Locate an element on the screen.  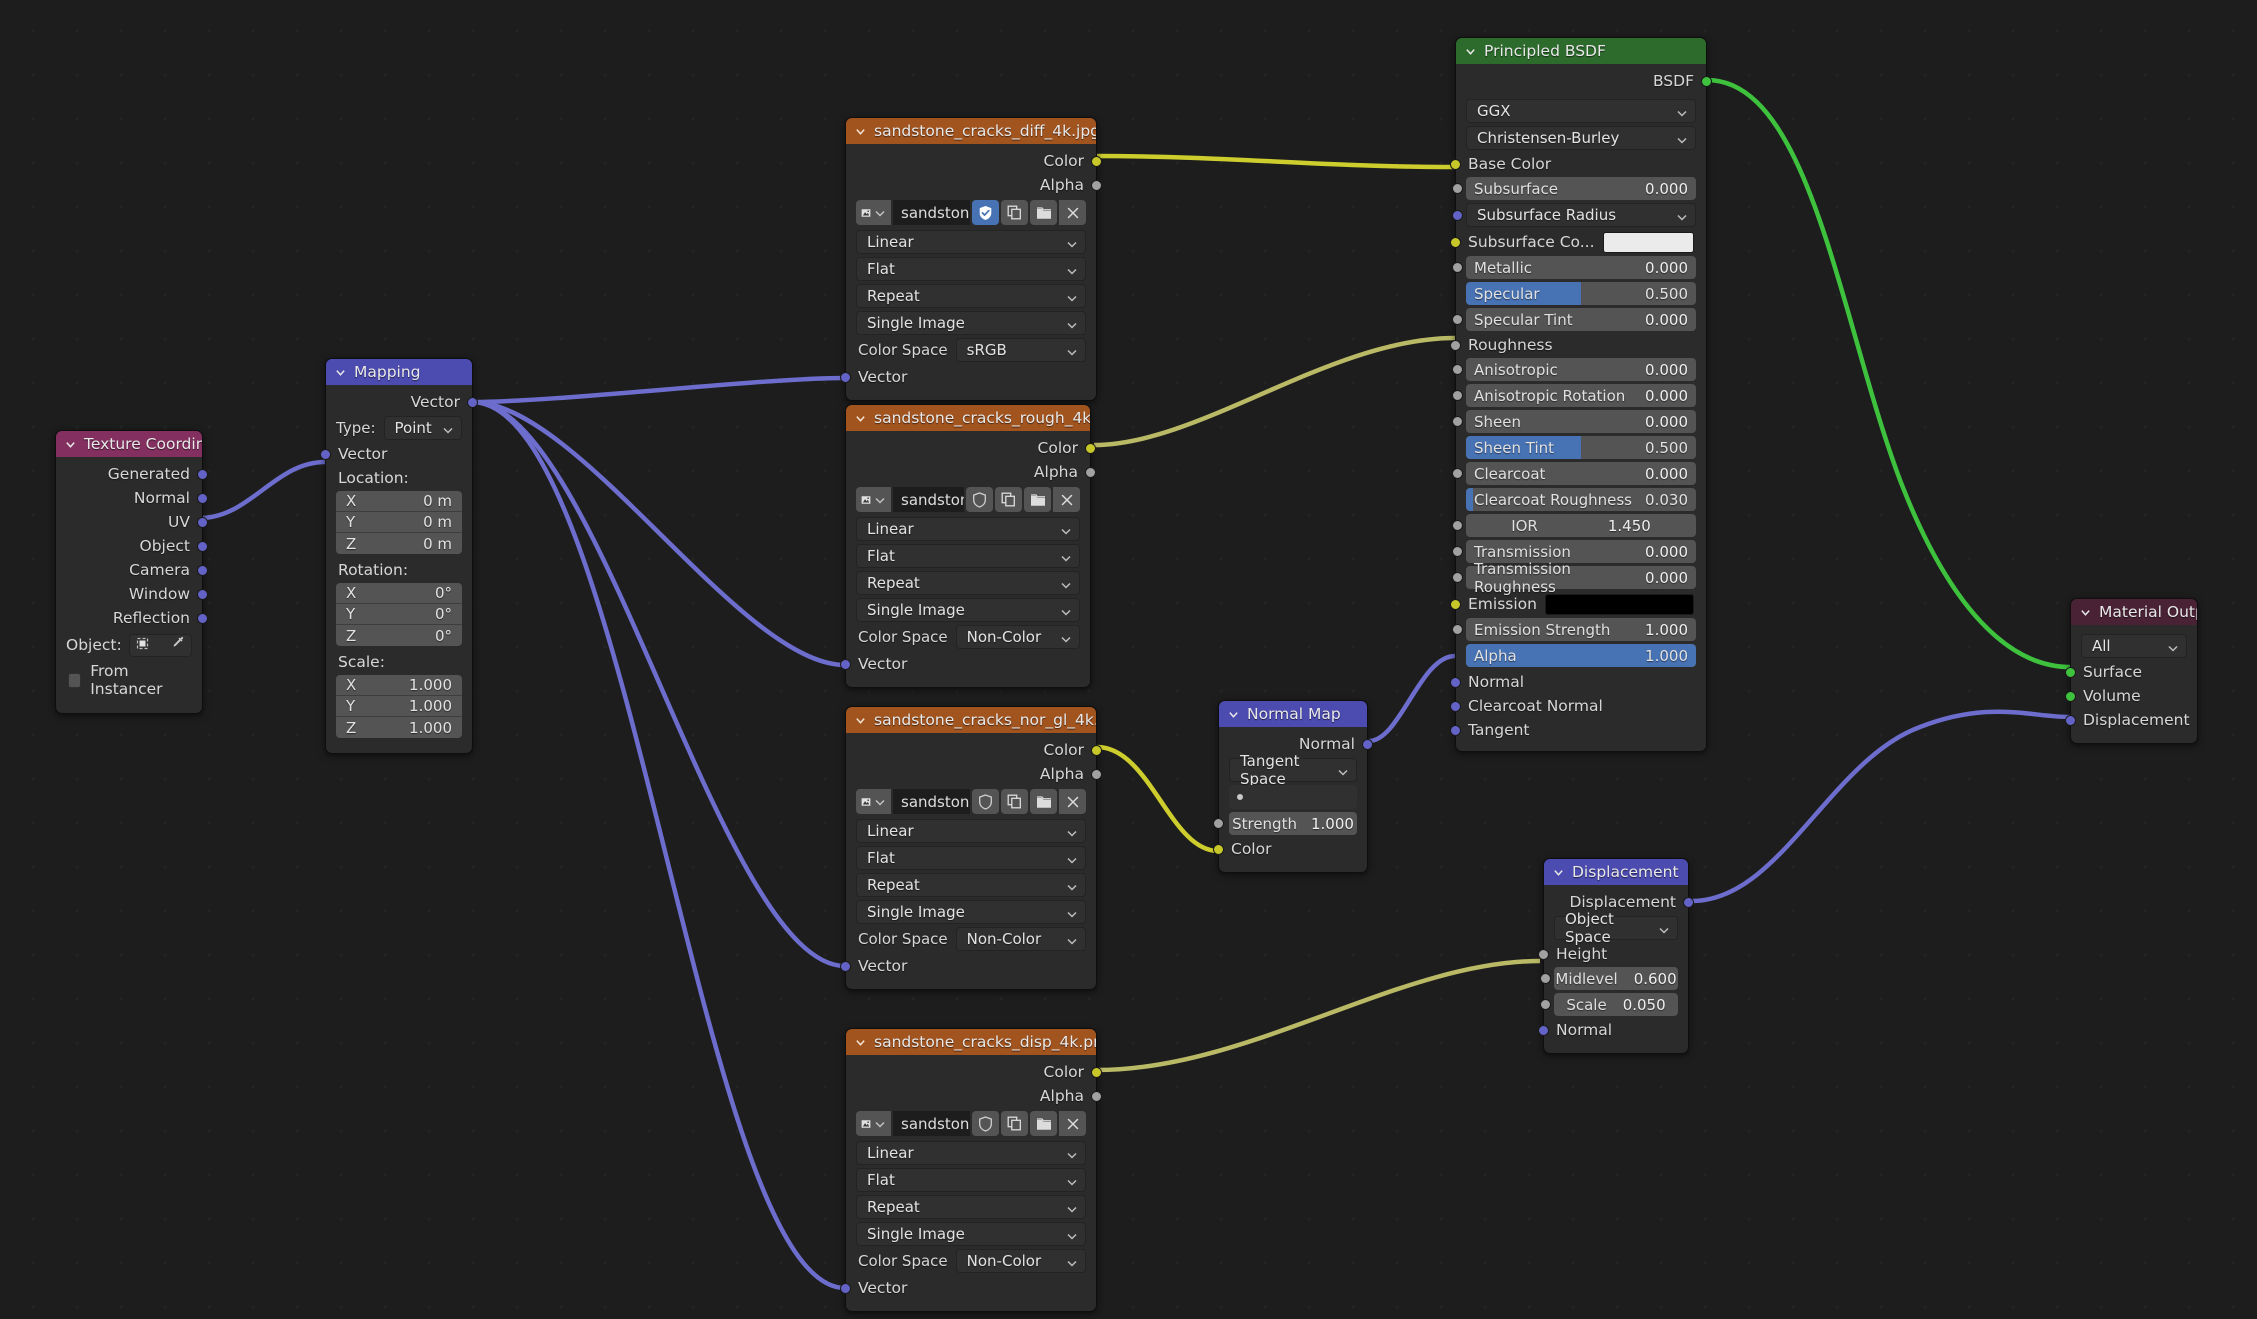
output-socket-displacement is located at coordinates (1688, 902).